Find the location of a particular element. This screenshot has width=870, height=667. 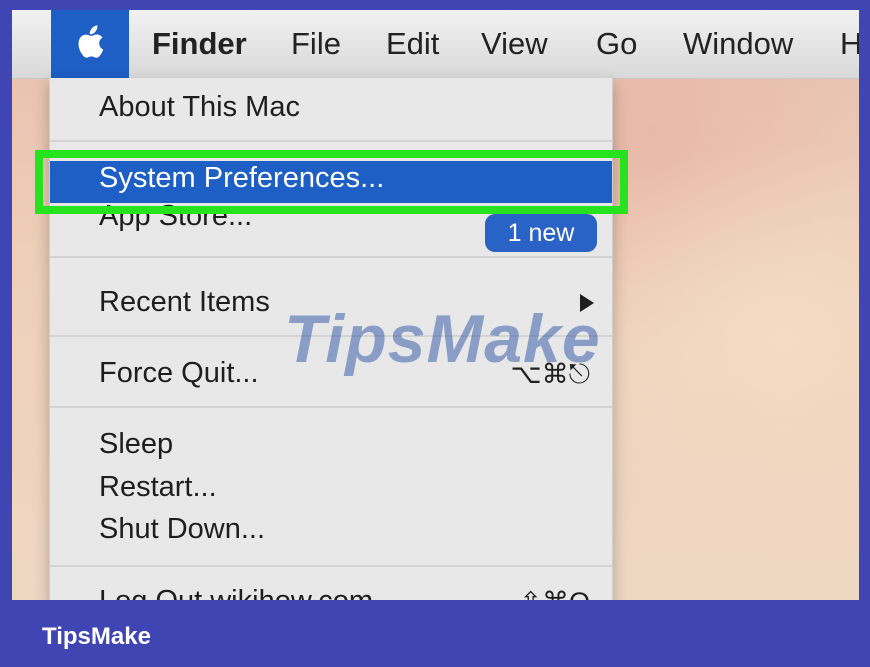

menu-go: Go is located at coordinates (616, 44).